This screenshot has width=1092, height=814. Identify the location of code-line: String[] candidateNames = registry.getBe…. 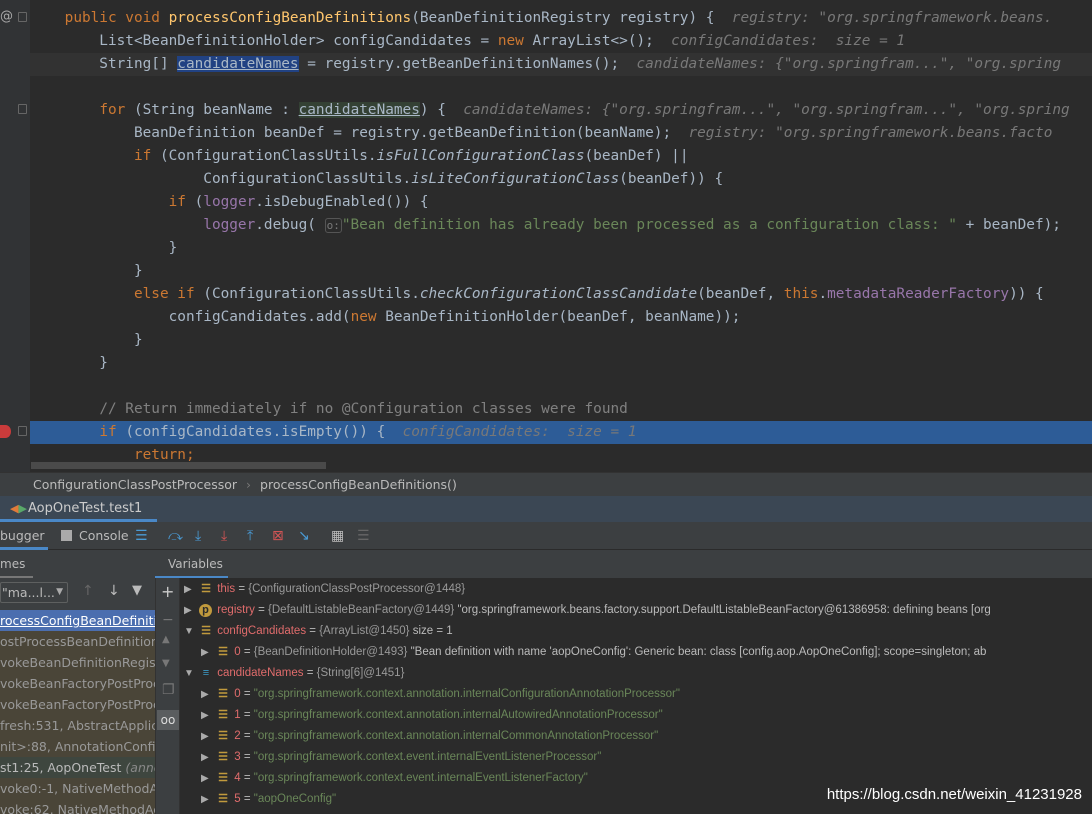
(561, 64).